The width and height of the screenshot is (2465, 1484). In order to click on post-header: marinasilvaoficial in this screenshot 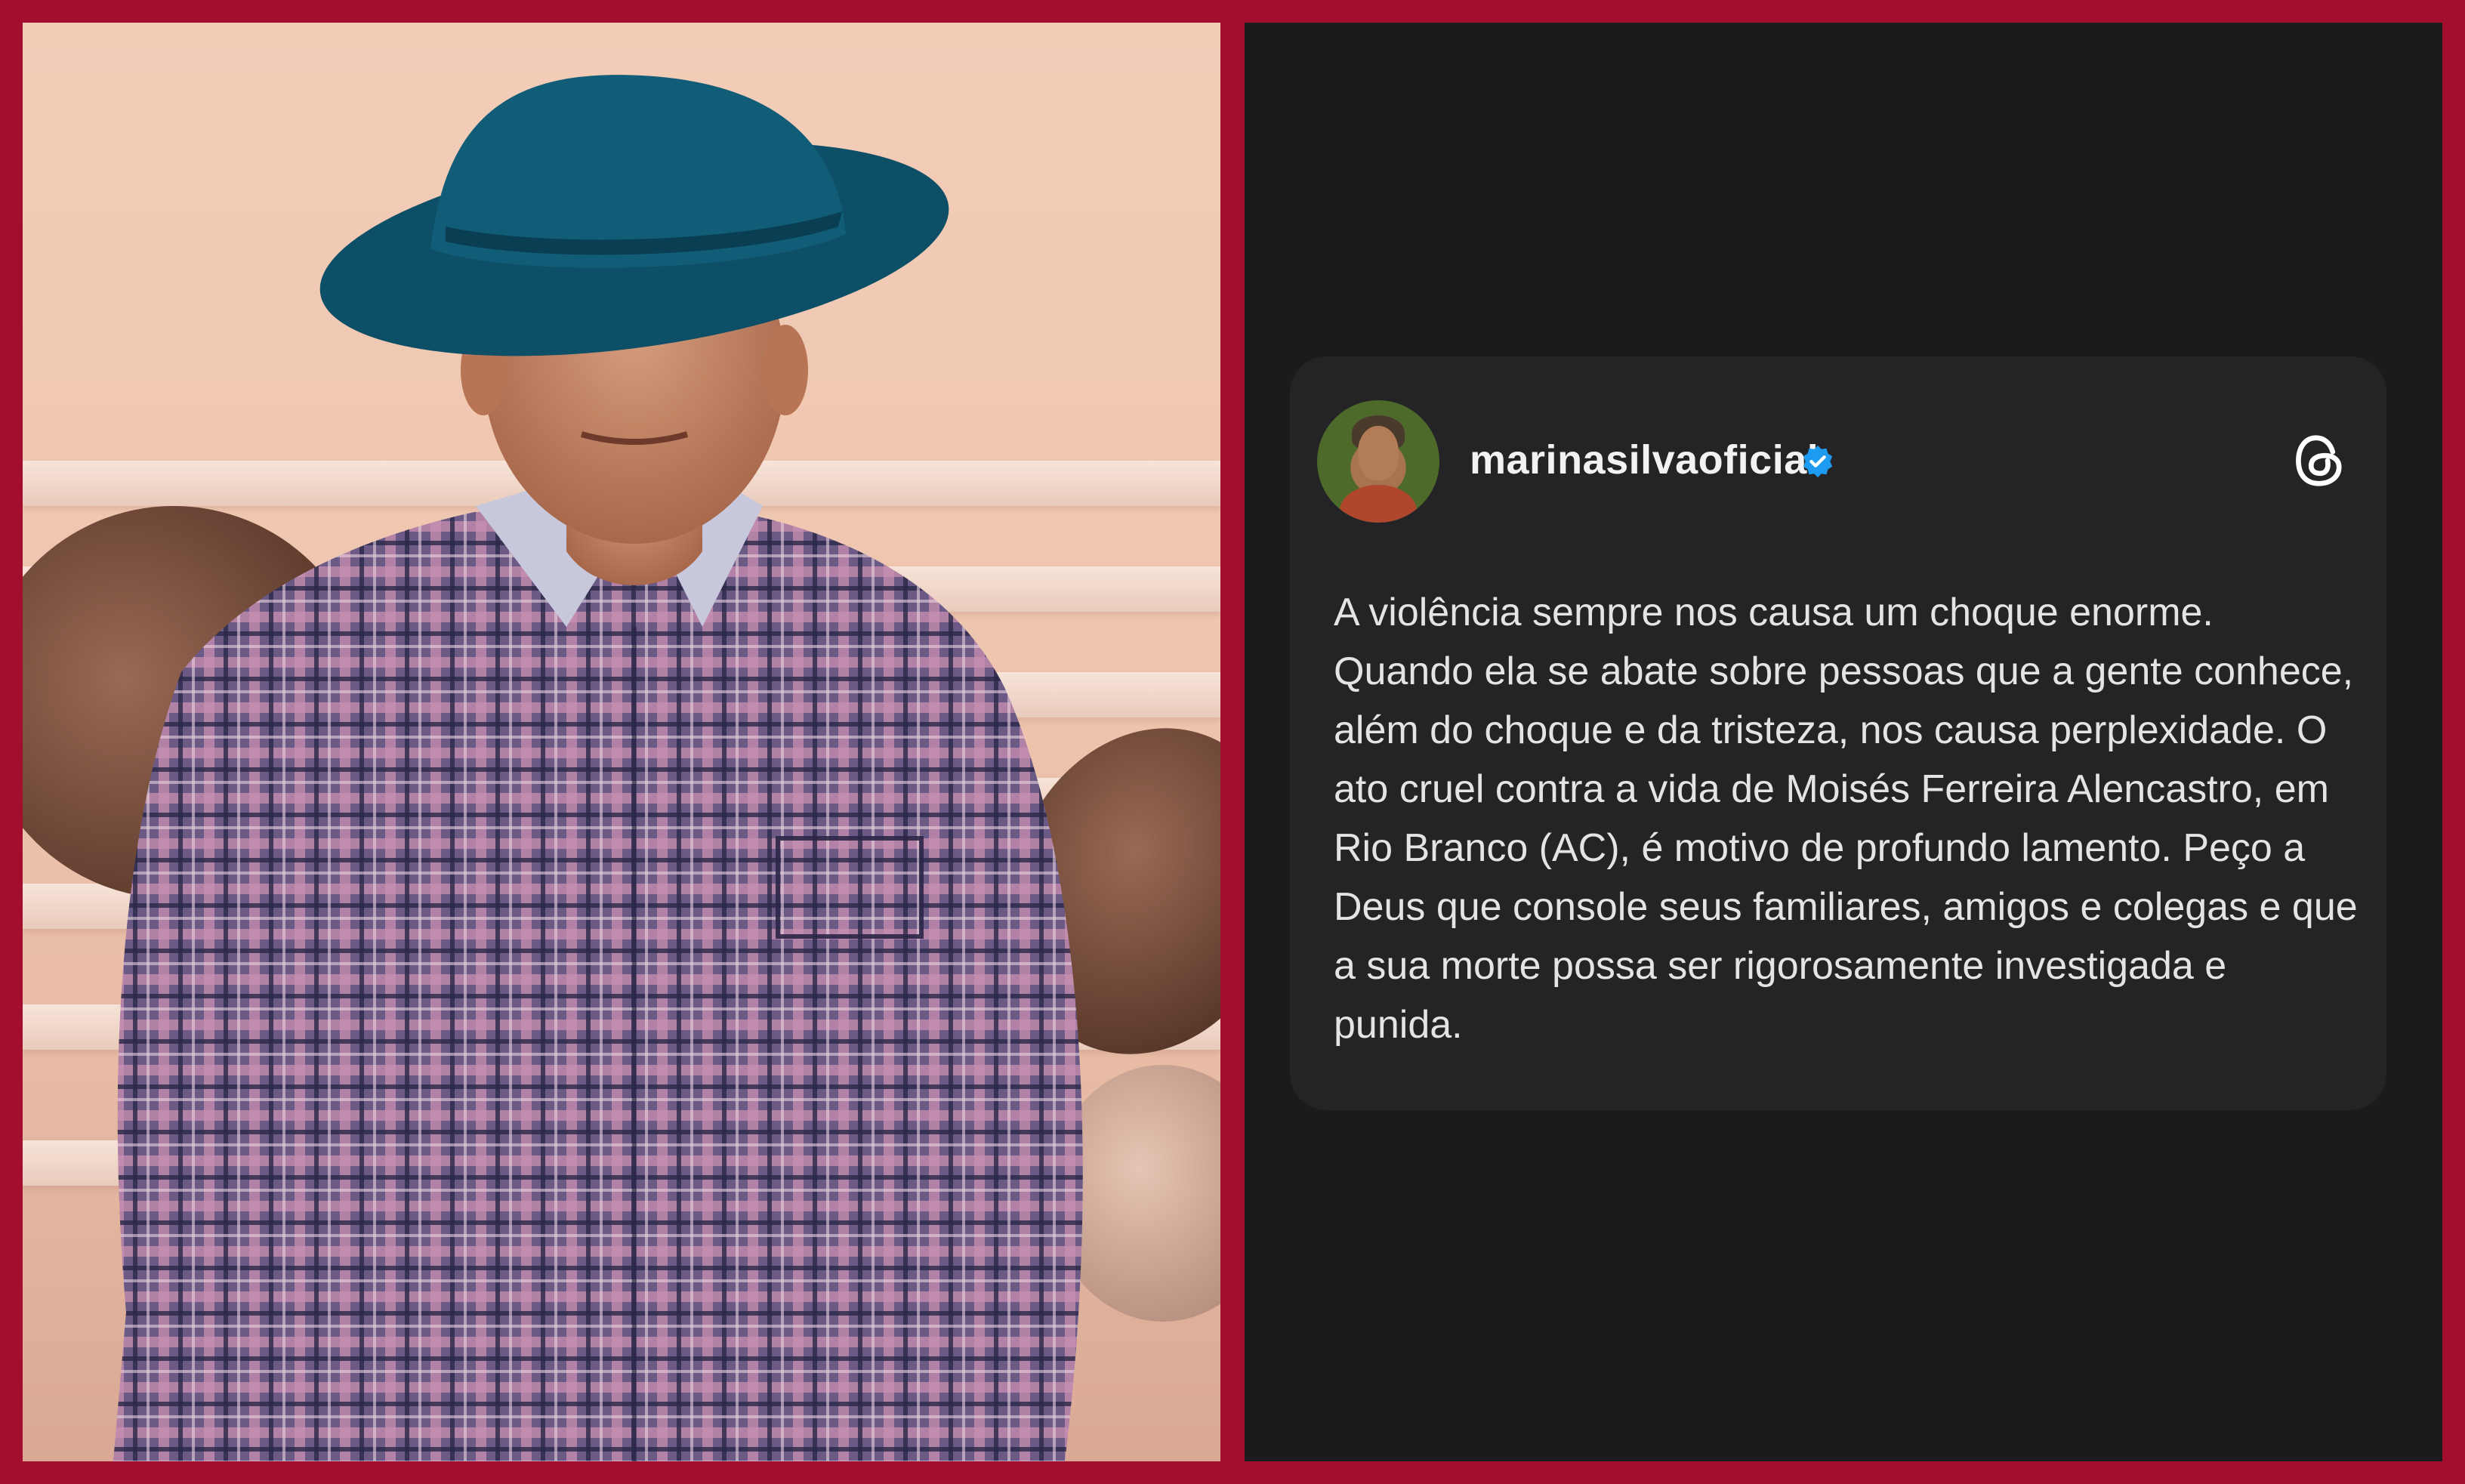, I will do `click(1838, 461)`.